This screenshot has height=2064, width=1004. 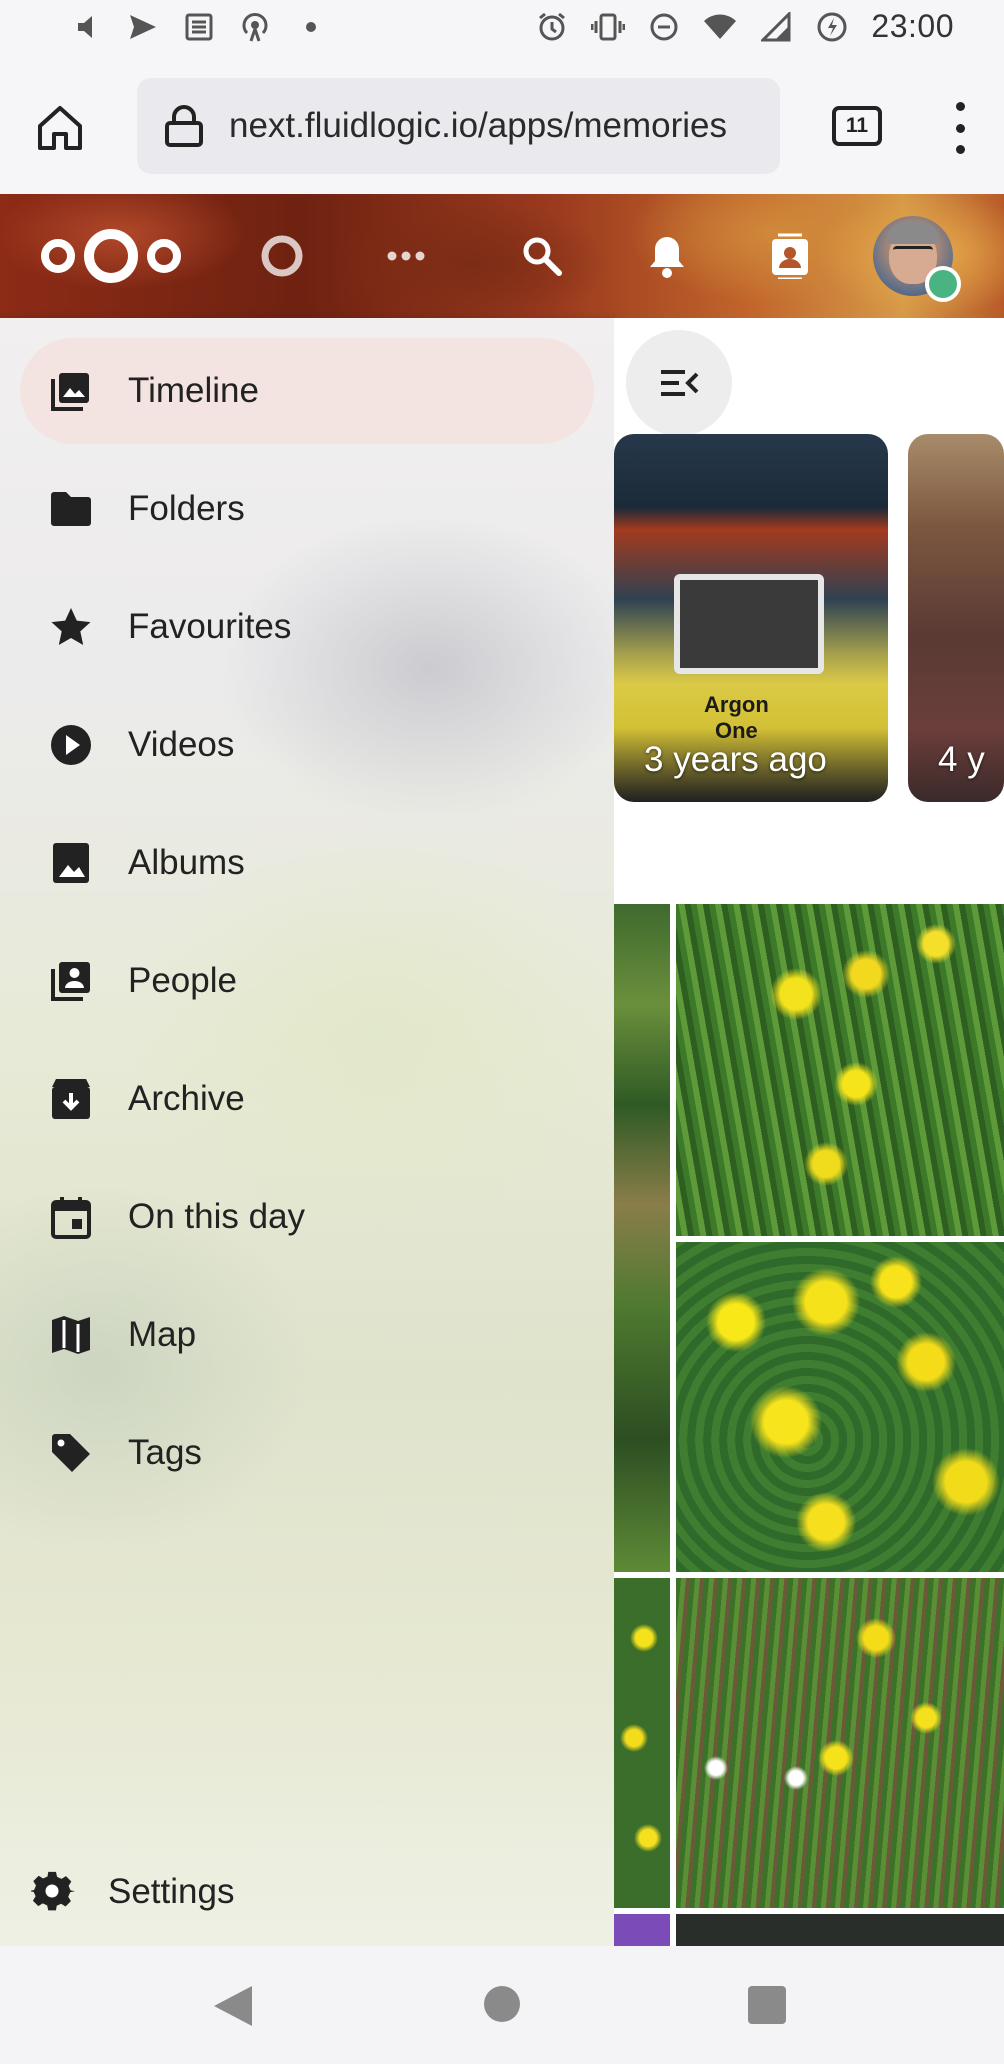 I want to click on recents-icon, so click(x=767, y=2005).